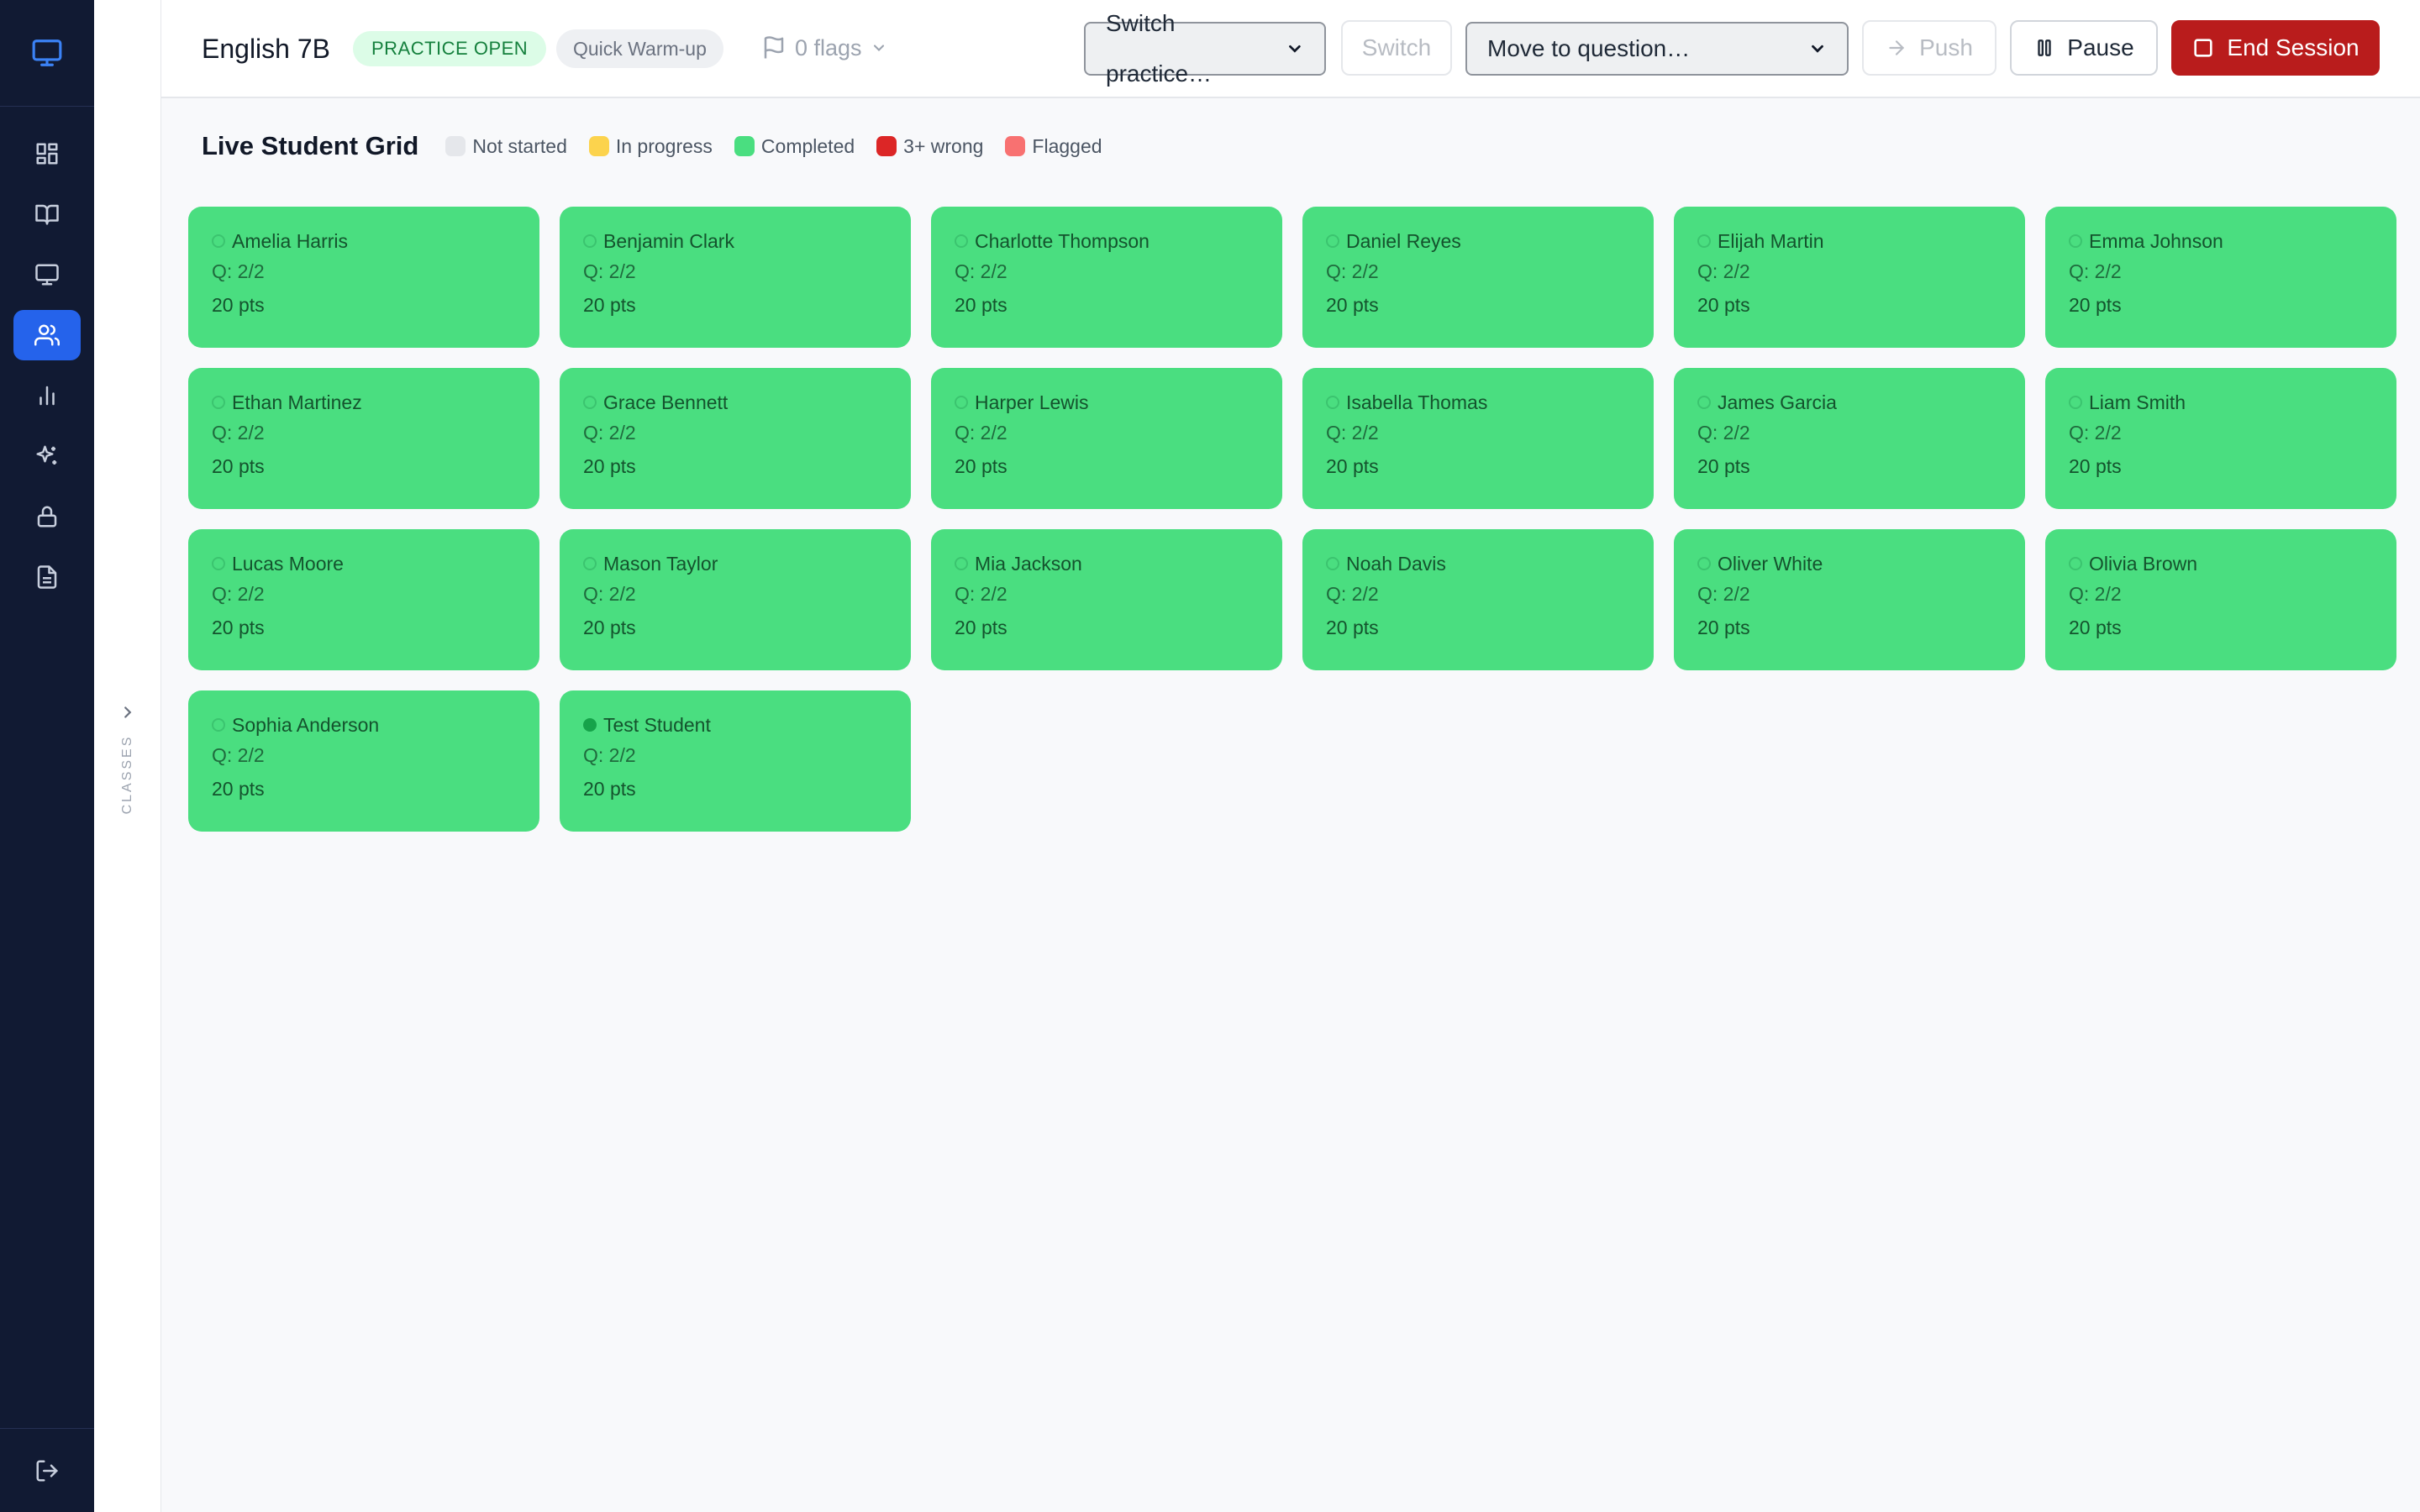  Describe the element at coordinates (1490, 241) in the screenshot. I see `student-name-row: Daniel Reyes` at that location.